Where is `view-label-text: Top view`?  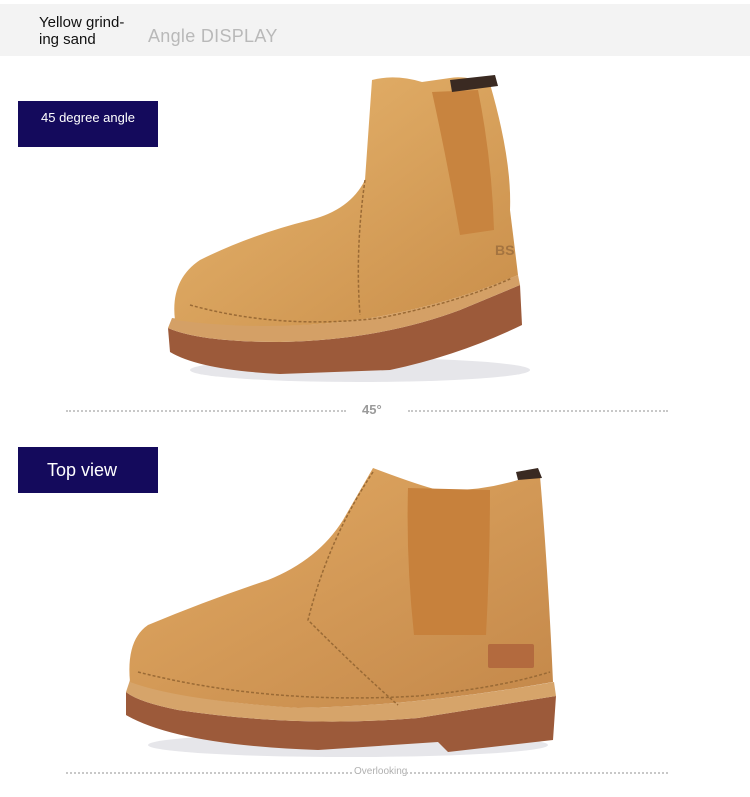
view-label-text: Top view is located at coordinates (82, 470).